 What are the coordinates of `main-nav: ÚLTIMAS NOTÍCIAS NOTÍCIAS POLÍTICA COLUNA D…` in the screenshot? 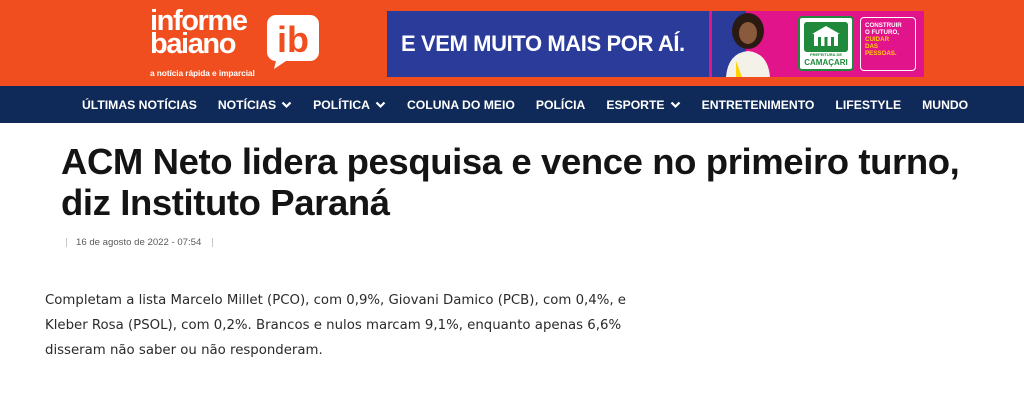 It's located at (512, 104).